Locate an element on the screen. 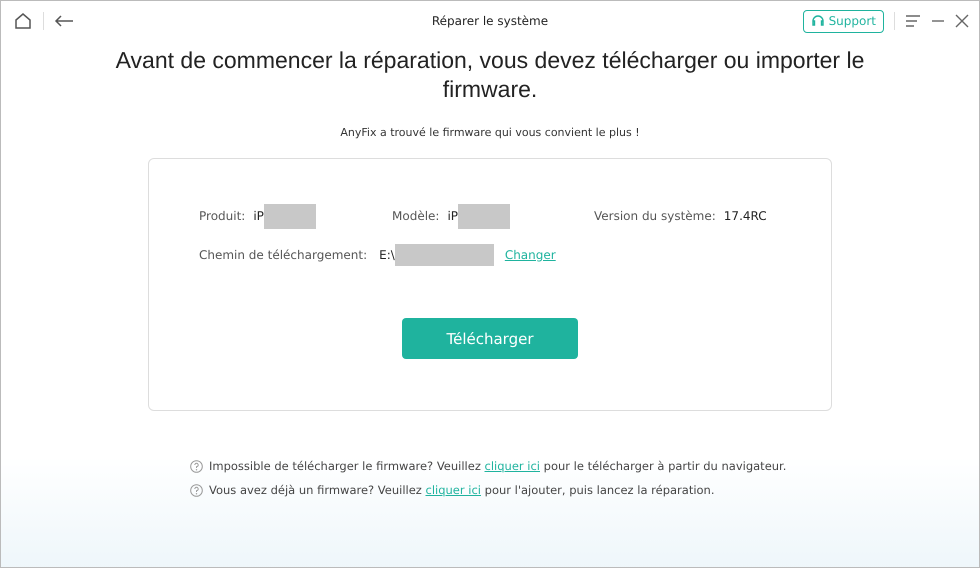 The image size is (980, 568). path-value: E:\ is located at coordinates (387, 255).